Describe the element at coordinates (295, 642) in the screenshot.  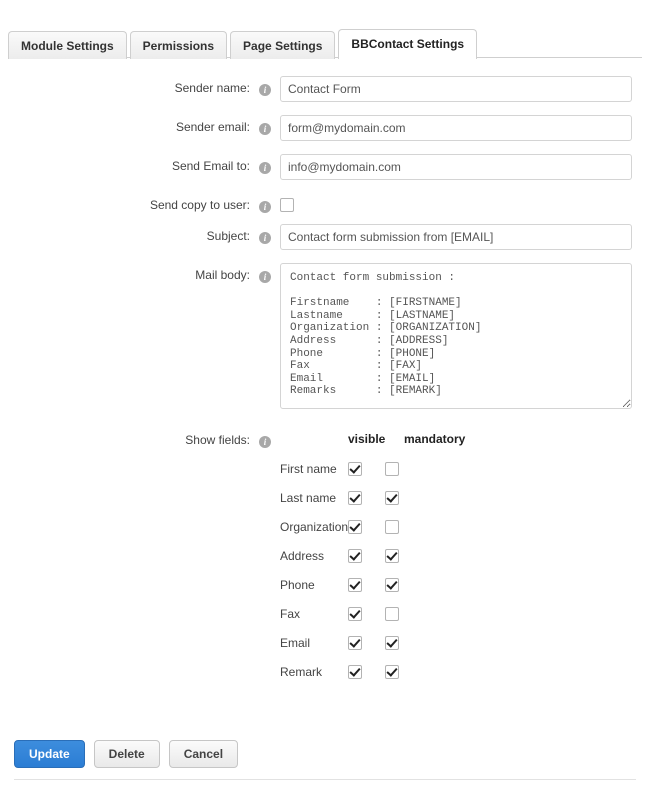
I see `show-field-label: Email` at that location.